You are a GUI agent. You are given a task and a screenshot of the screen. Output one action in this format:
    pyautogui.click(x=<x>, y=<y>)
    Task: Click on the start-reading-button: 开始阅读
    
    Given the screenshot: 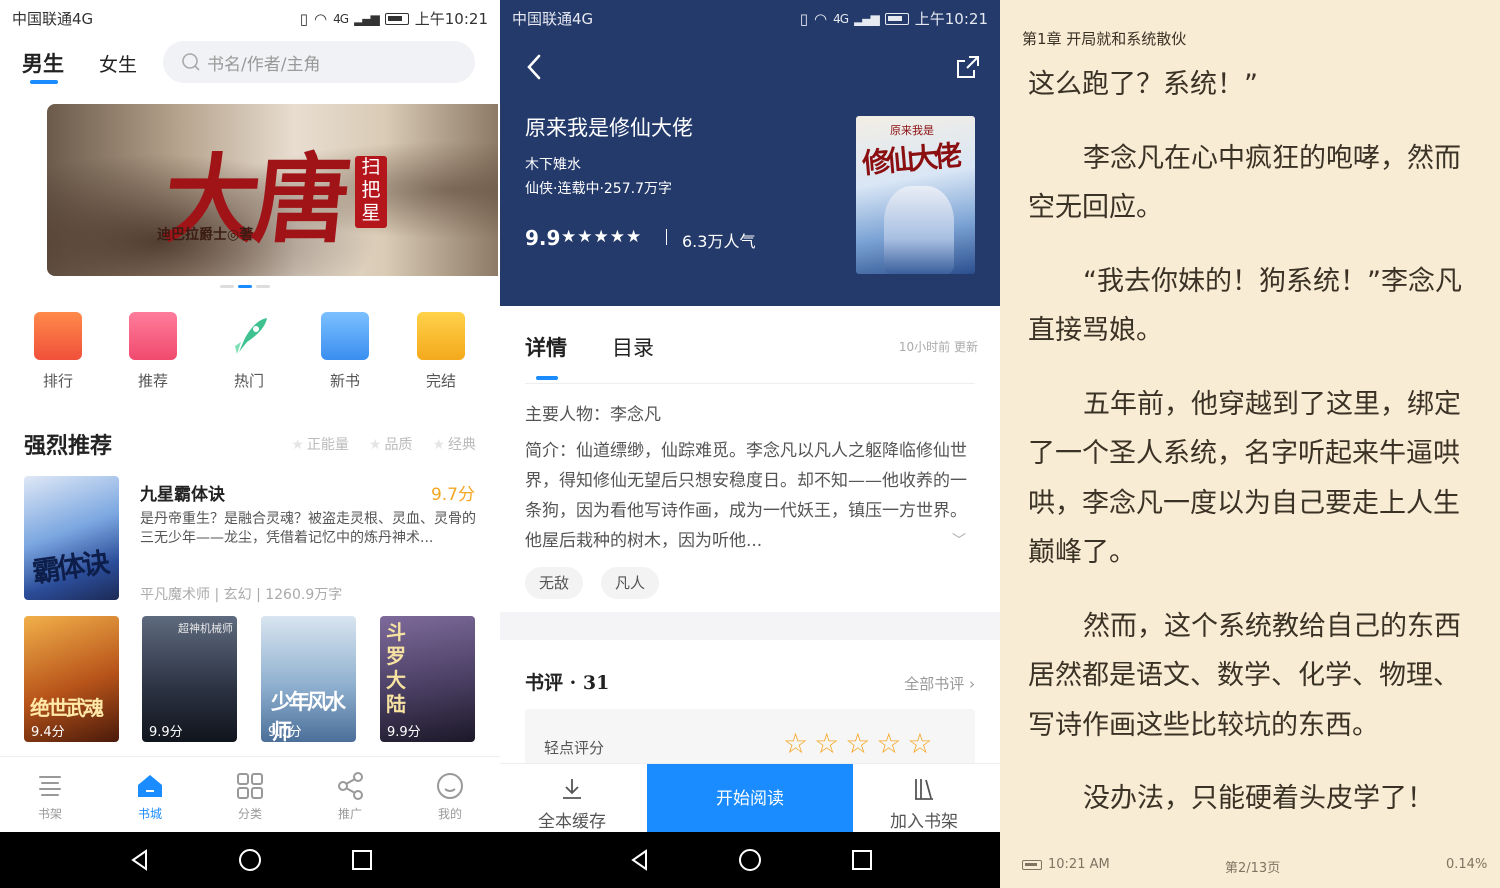 What is the action you would take?
    pyautogui.click(x=750, y=798)
    